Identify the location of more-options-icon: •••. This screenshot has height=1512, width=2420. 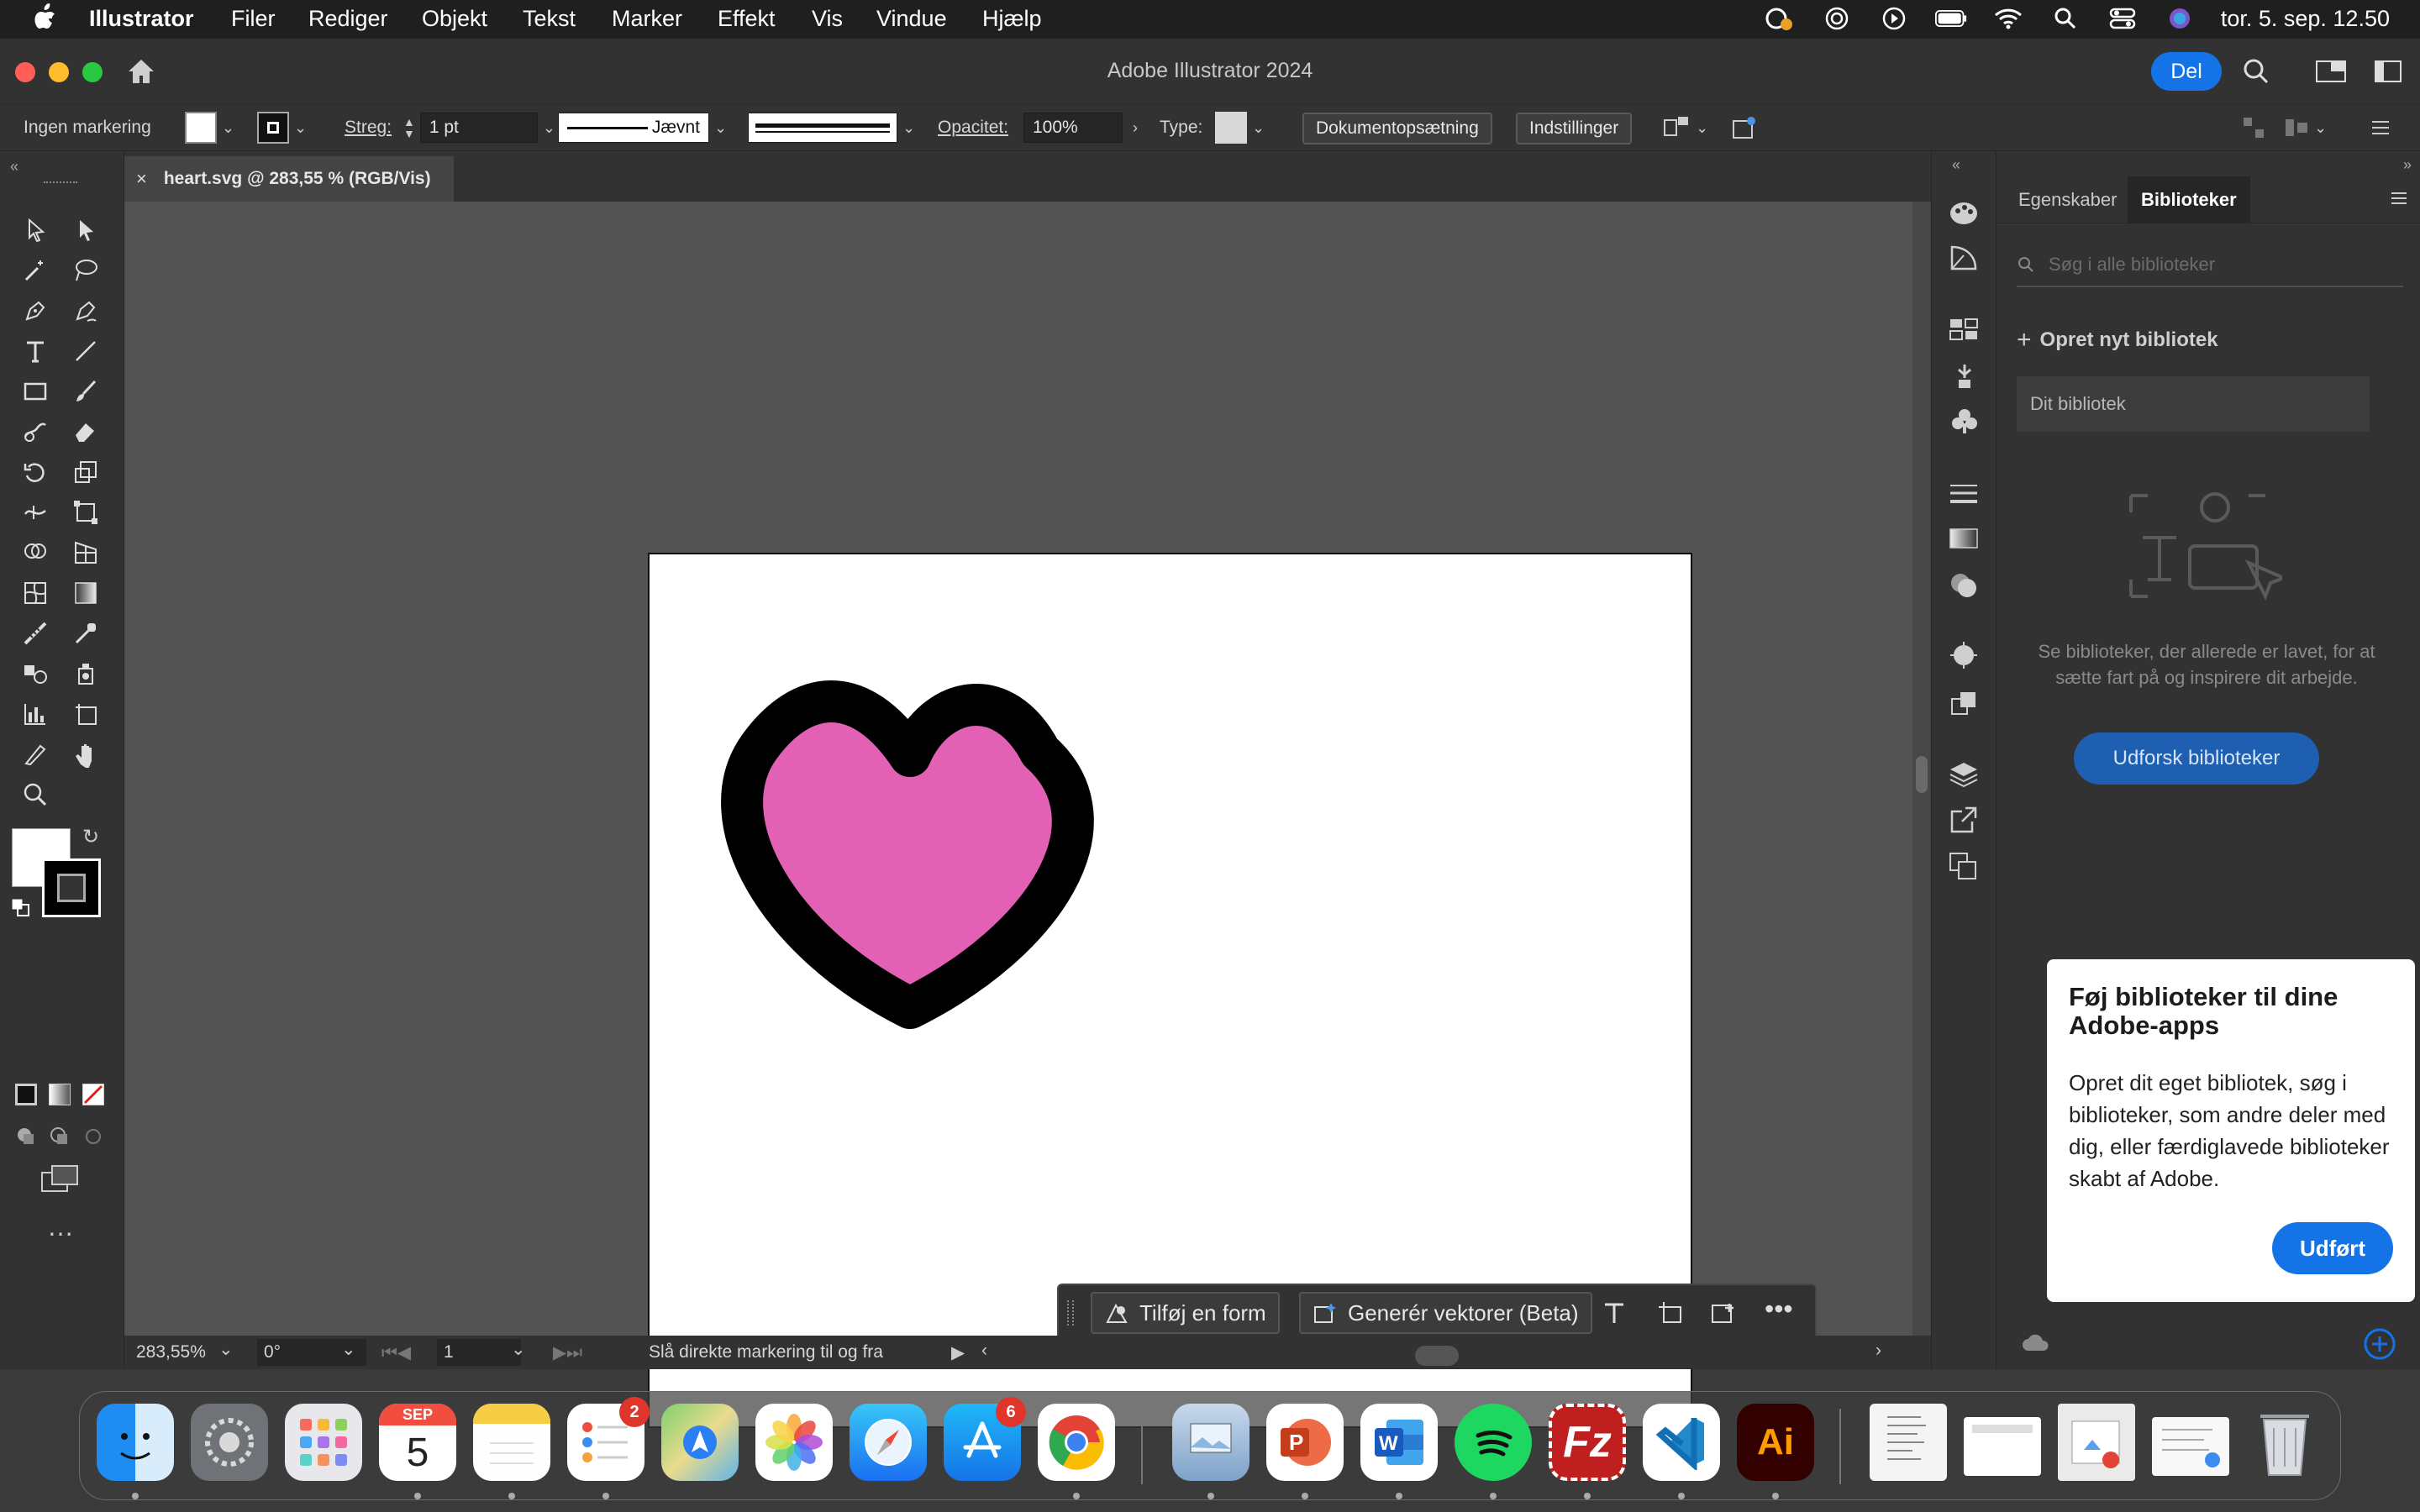
(1779, 1309).